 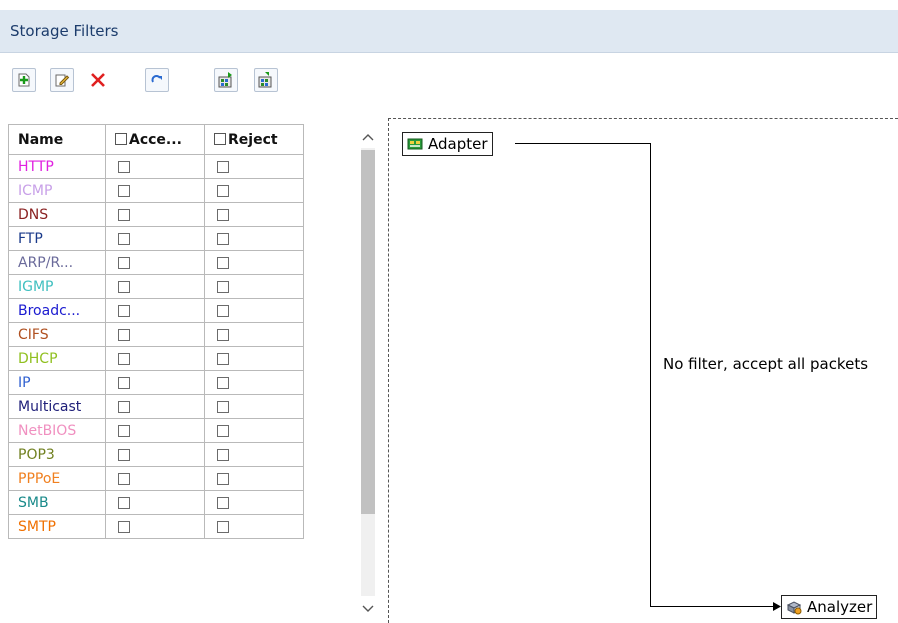 I want to click on table-row: PPPoE, so click(x=156, y=478).